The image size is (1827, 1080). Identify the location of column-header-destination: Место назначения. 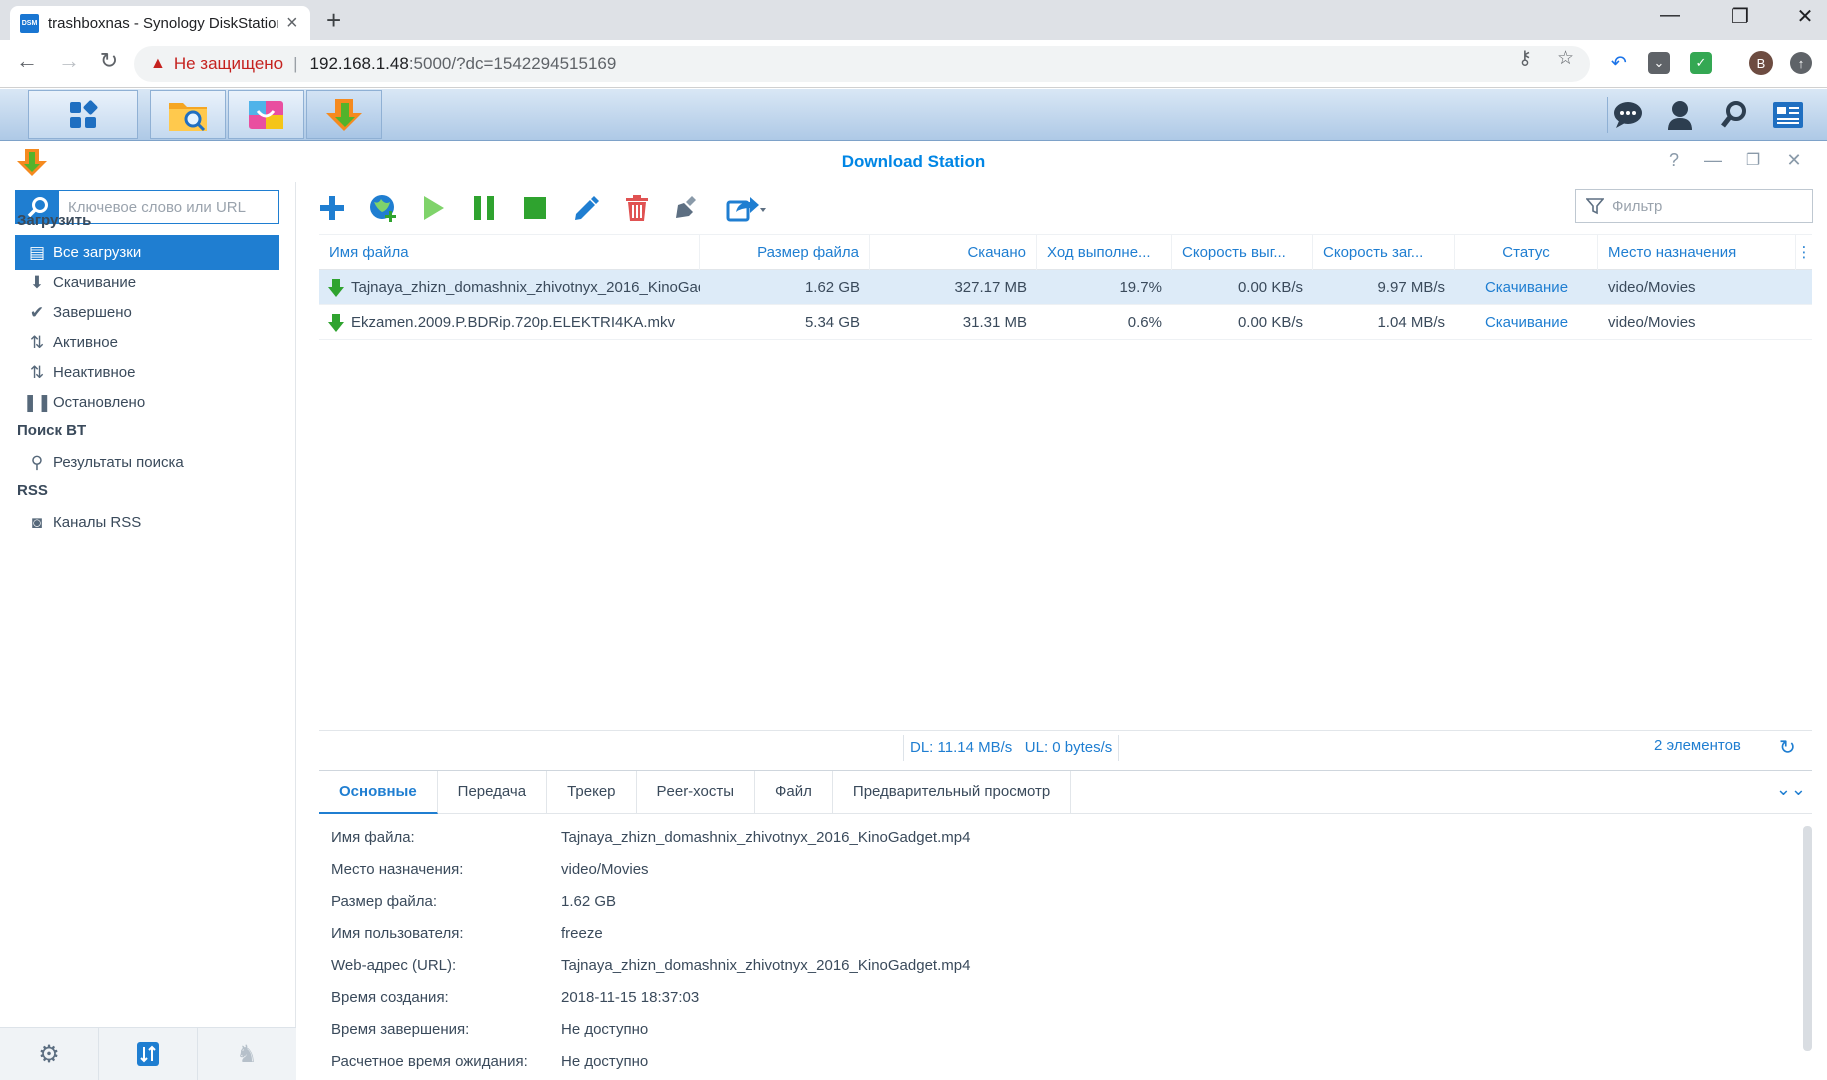
(1697, 253).